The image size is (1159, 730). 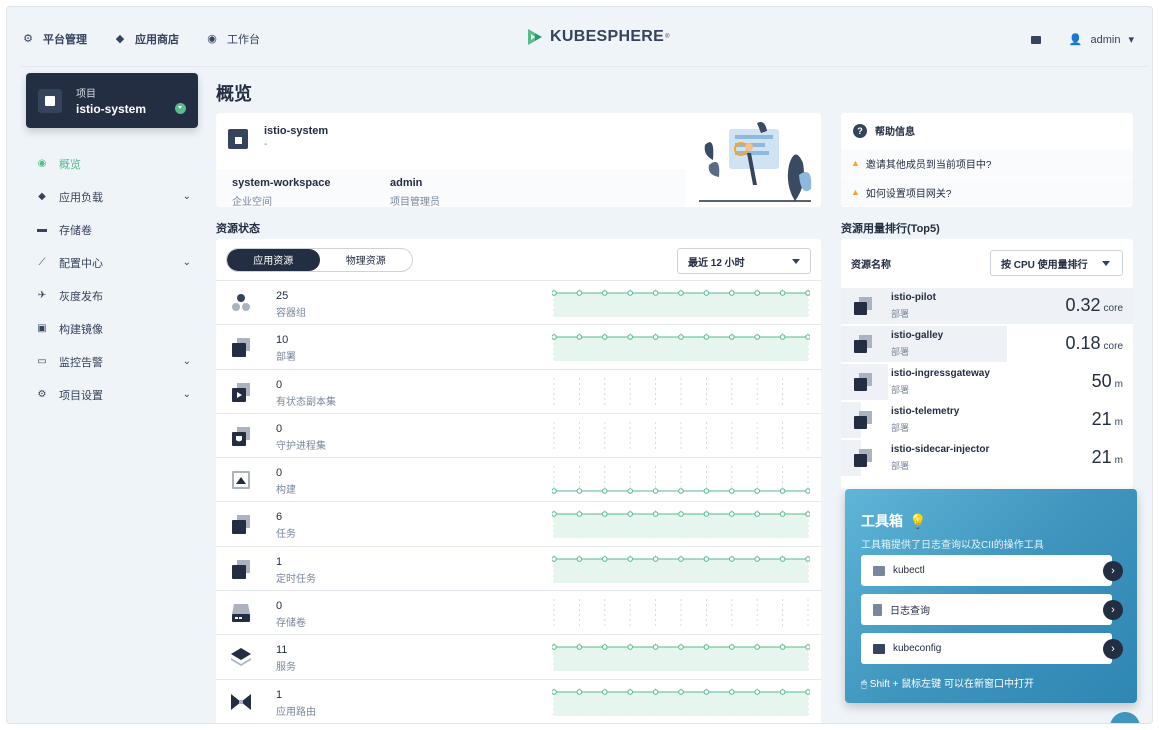 I want to click on sidebar-item-overview: ◉ 概览, so click(x=115, y=163).